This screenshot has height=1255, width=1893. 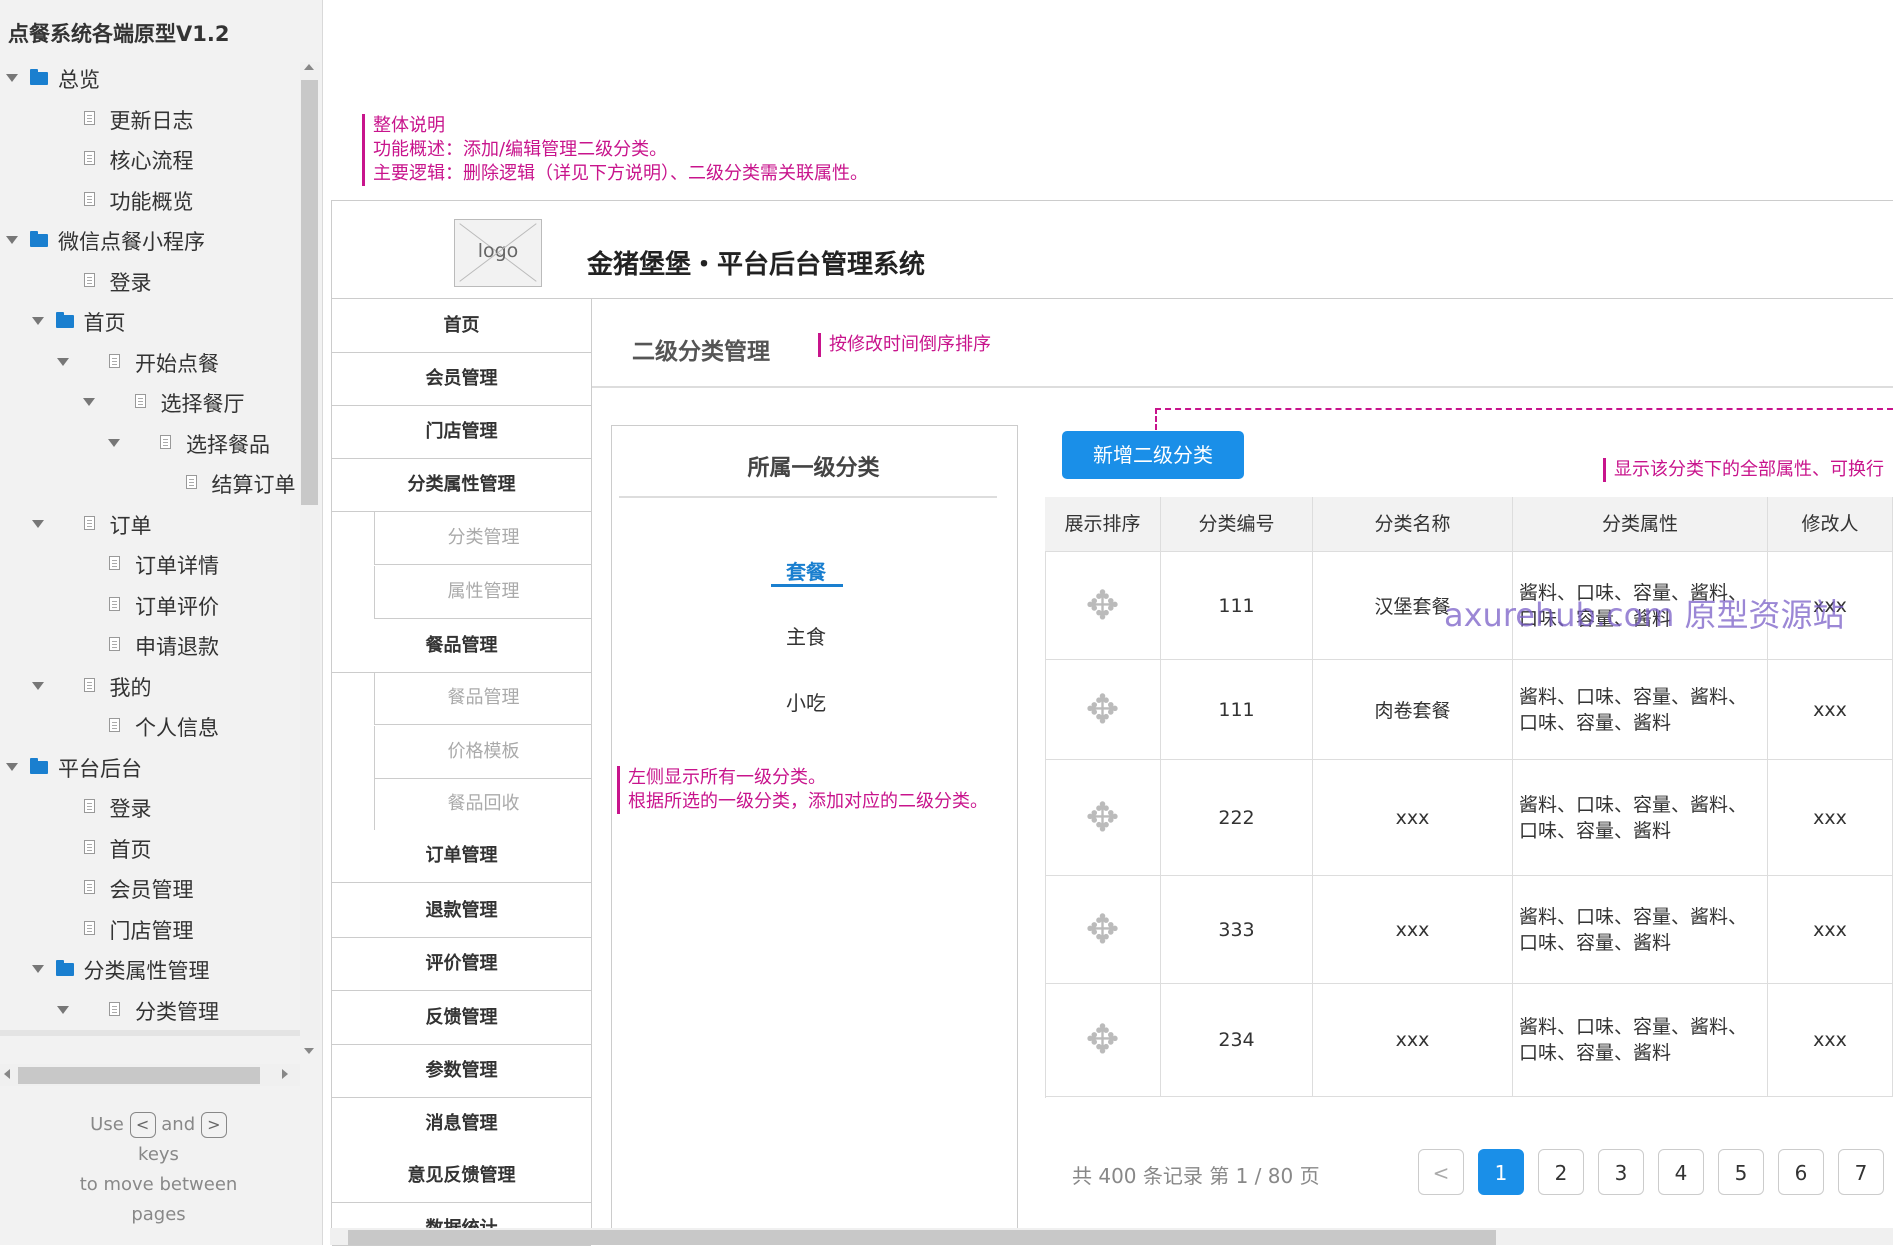 What do you see at coordinates (150, 929) in the screenshot?
I see `sitemap-item: 门店管理` at bounding box center [150, 929].